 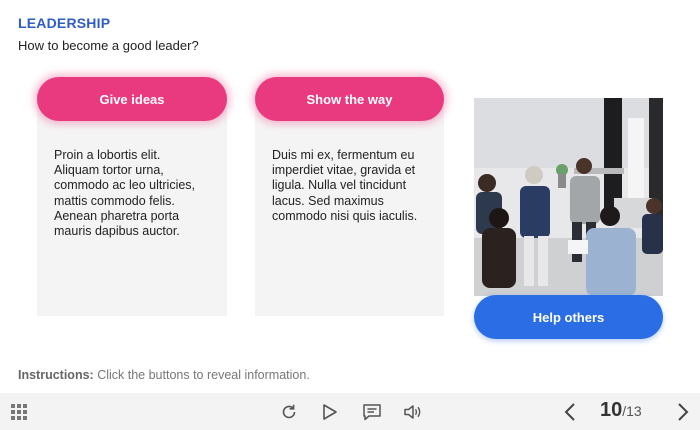 I want to click on menu-grid-icon, so click(x=19, y=411).